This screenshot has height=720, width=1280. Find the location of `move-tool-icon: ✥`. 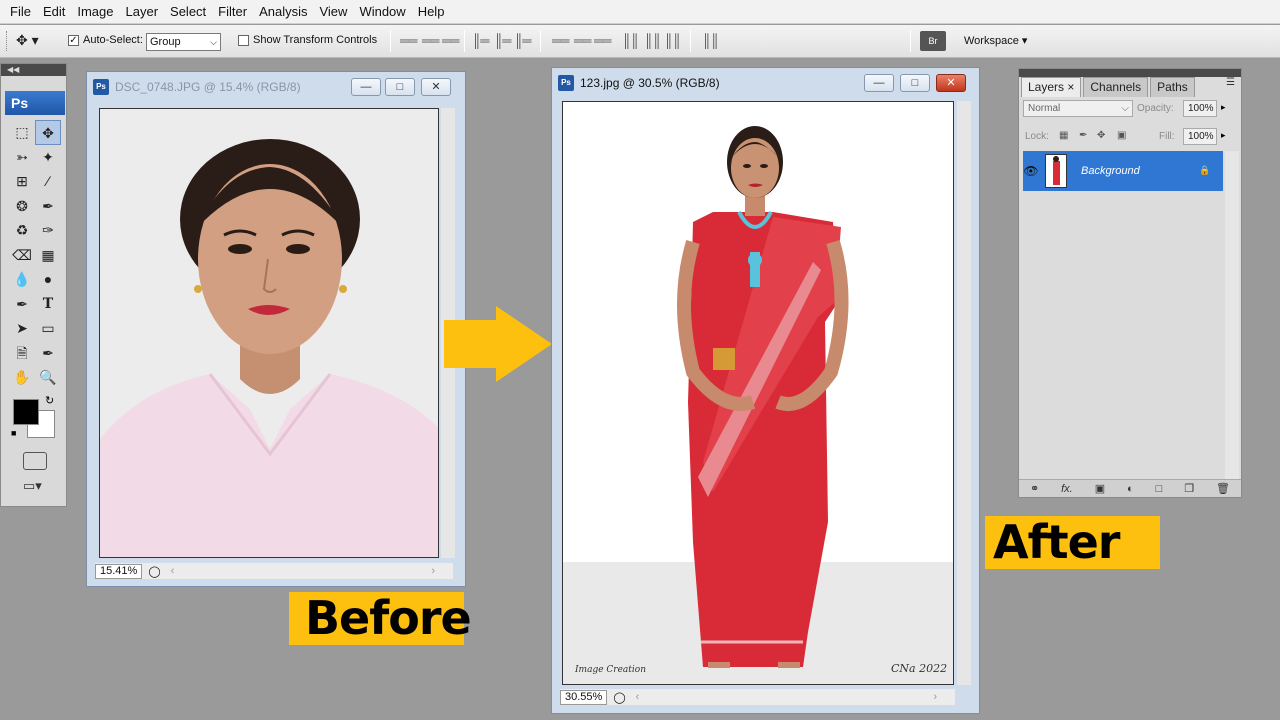

move-tool-icon: ✥ is located at coordinates (48, 132).